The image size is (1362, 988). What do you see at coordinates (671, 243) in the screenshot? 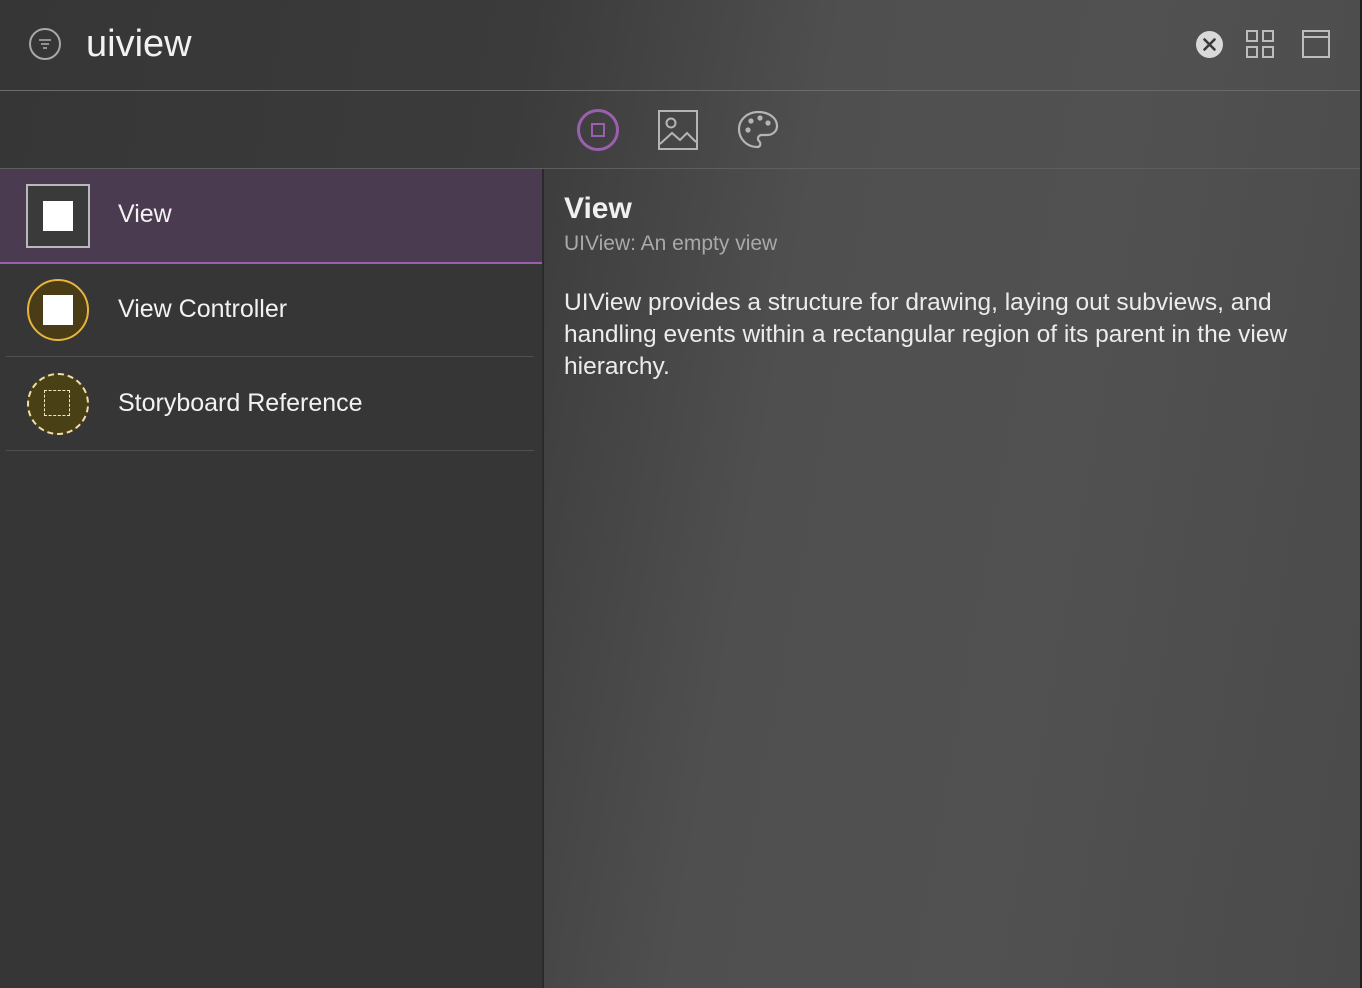
I see `detail-subtitle: UIView: An empty view` at bounding box center [671, 243].